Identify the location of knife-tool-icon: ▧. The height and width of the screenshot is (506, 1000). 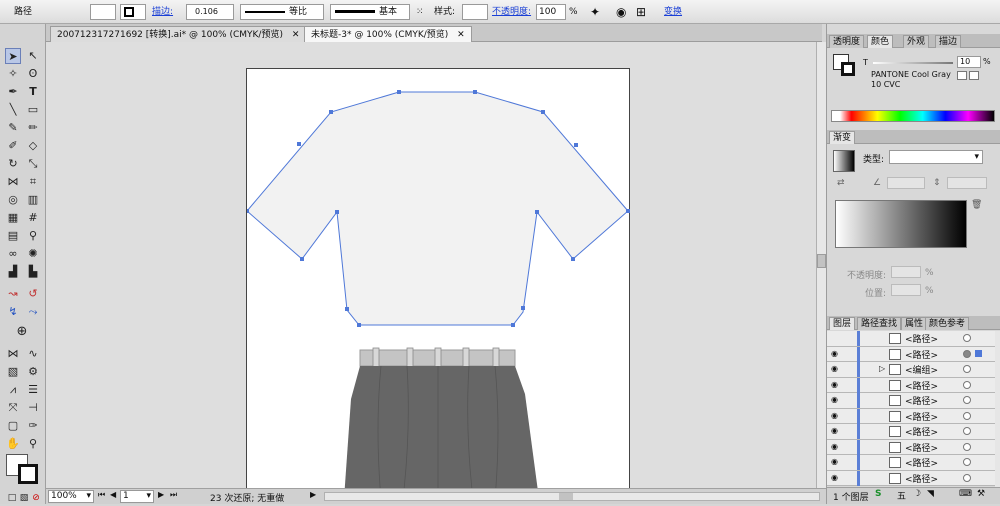
(13, 372).